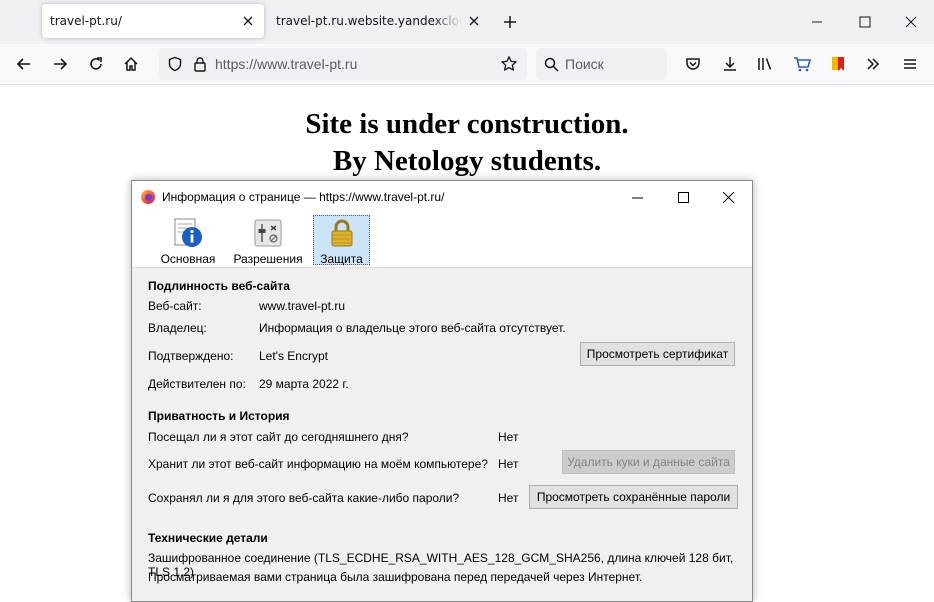 The image size is (934, 602). What do you see at coordinates (467, 161) in the screenshot?
I see `page-heading-line2: By Netology students.` at bounding box center [467, 161].